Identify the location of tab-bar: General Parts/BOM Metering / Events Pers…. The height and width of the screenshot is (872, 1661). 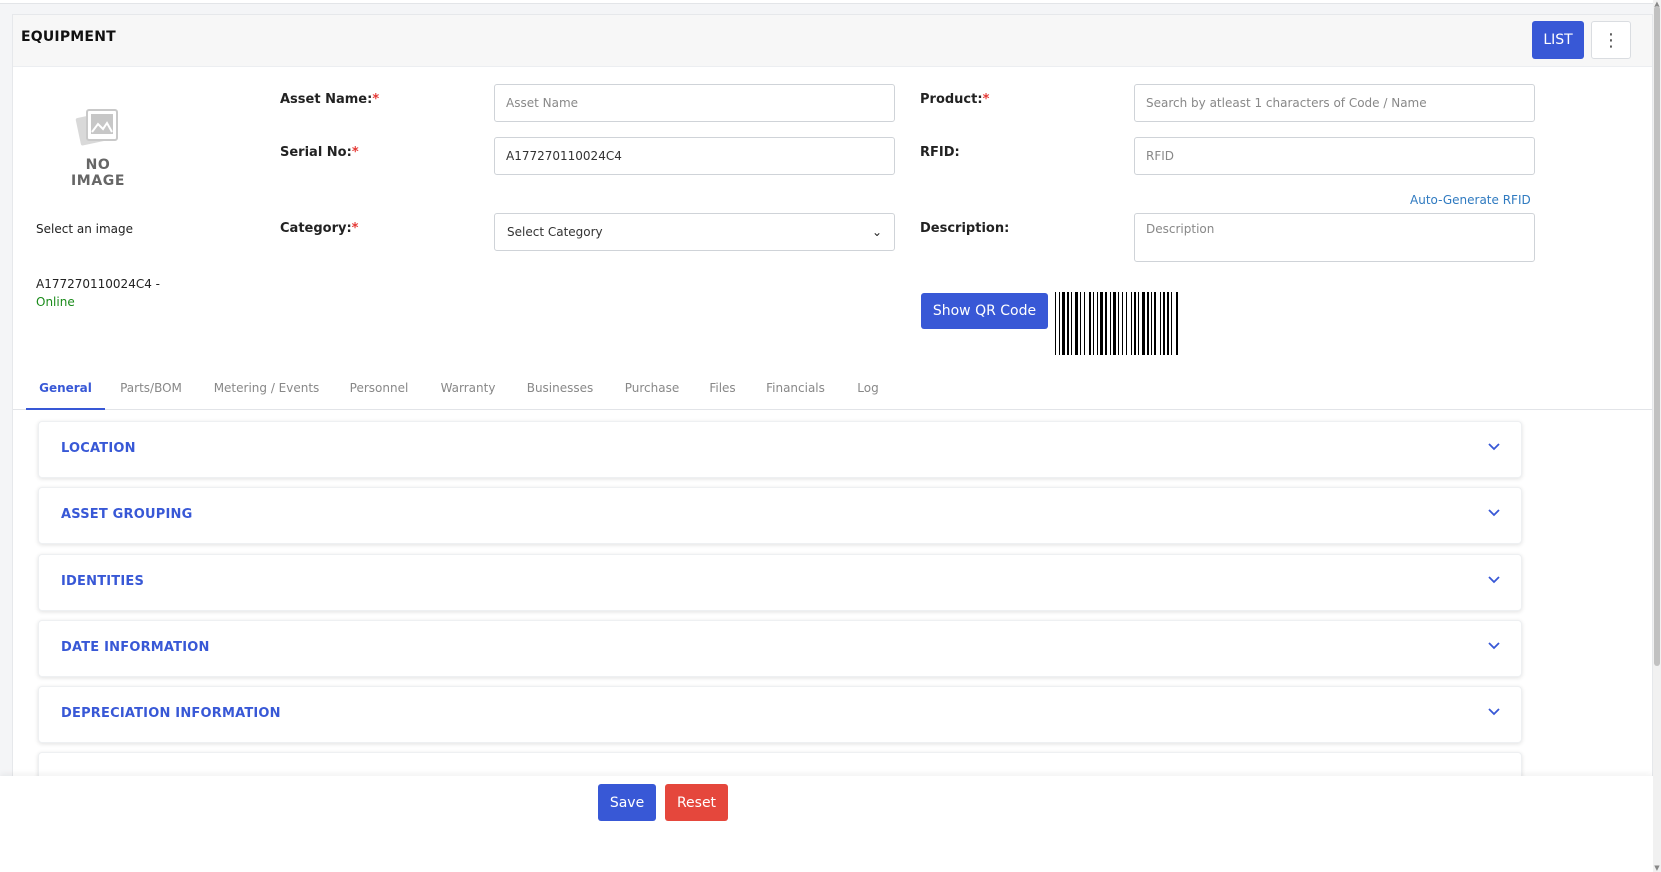
(832, 389).